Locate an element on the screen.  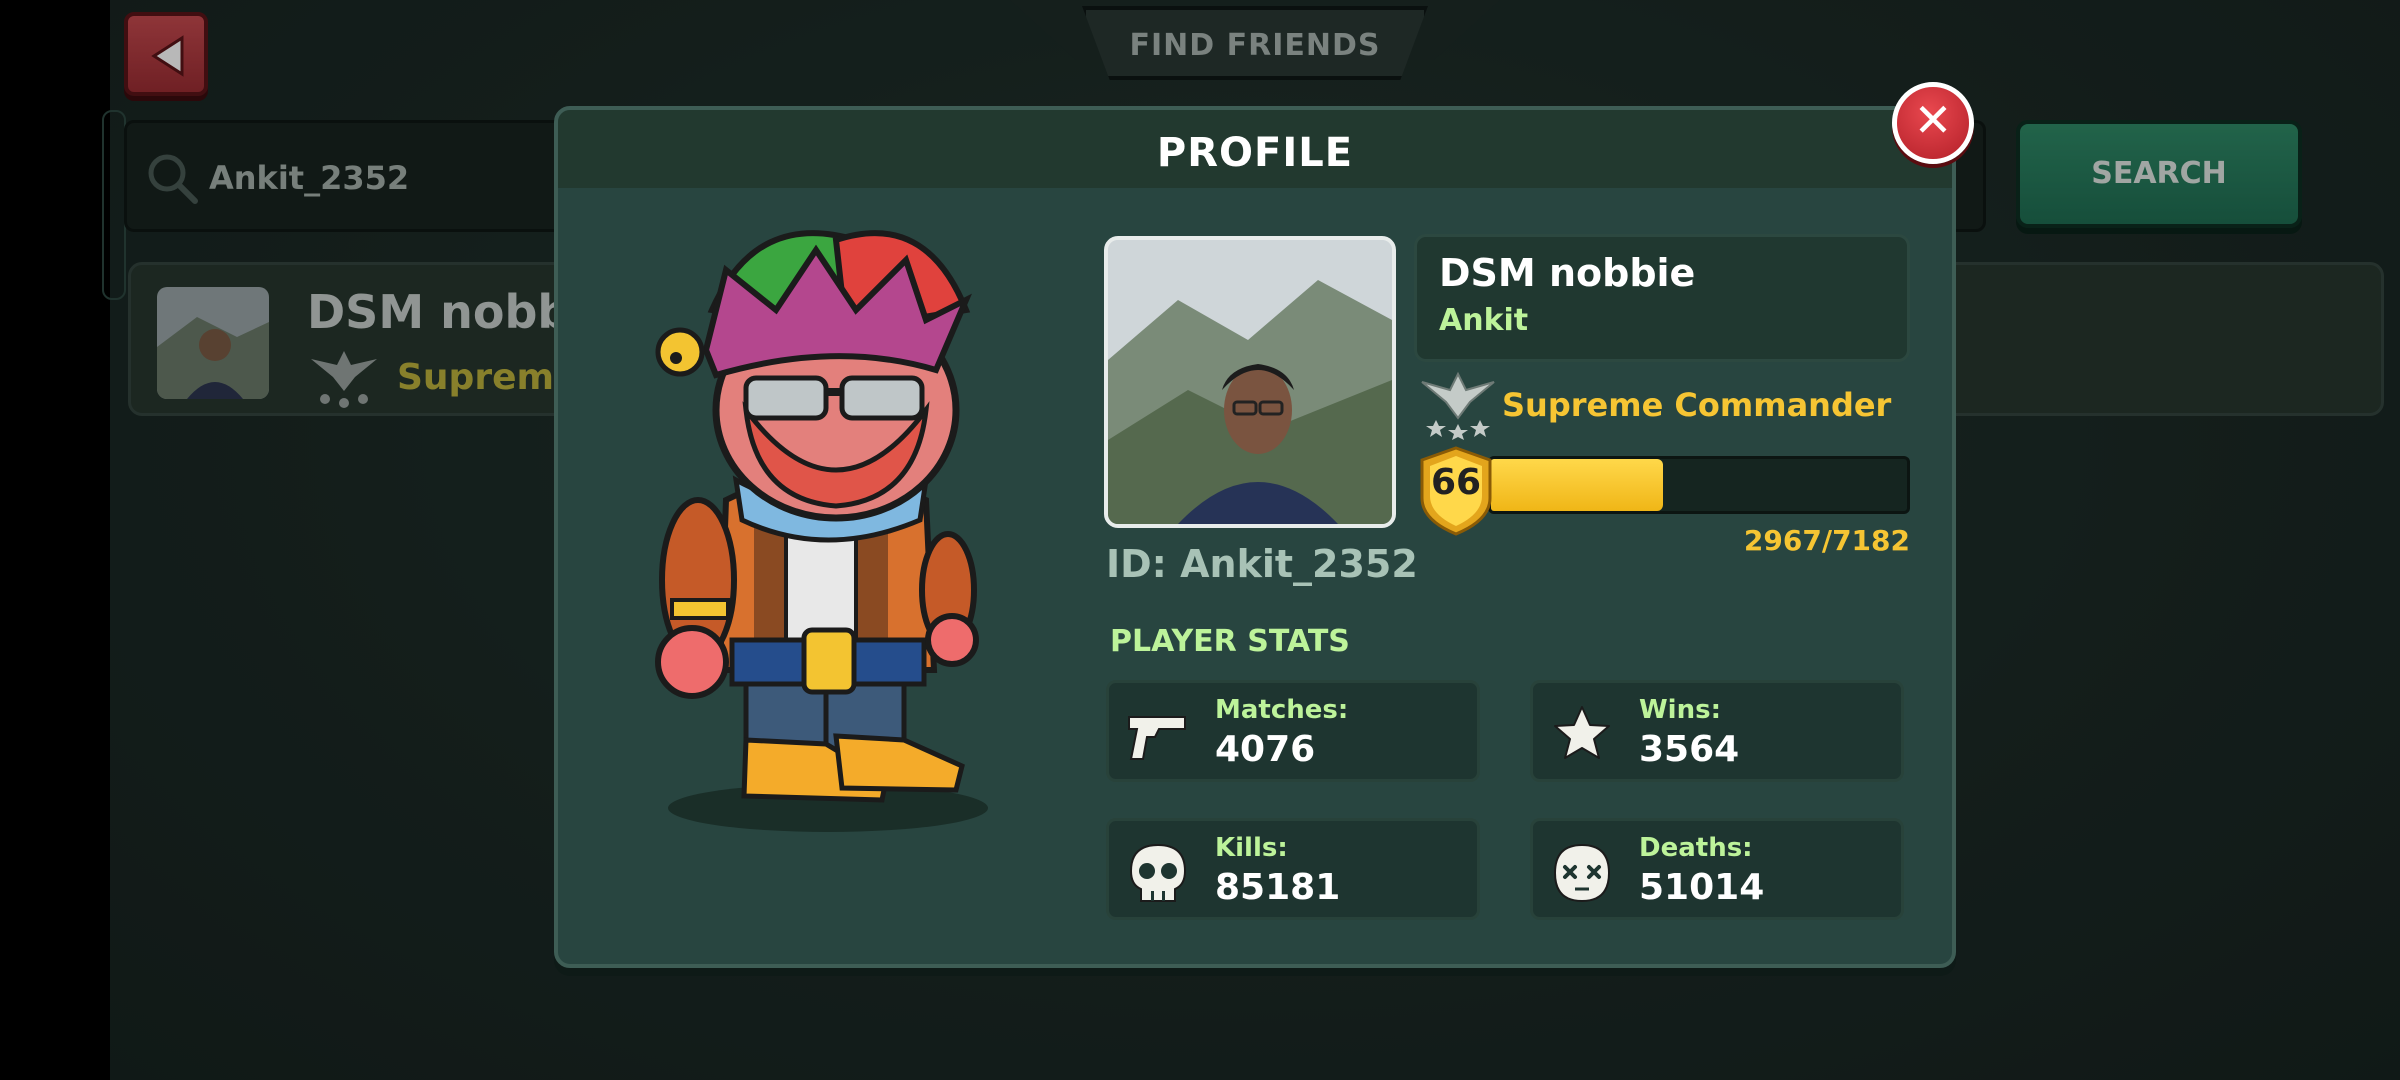
player-id: ID: Ankit_2352 is located at coordinates (1262, 564).